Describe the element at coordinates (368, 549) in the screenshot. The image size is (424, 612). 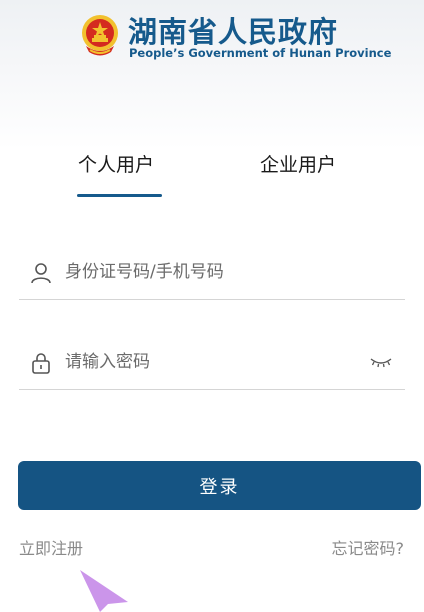
I see `forgot-password-link: 忘记密码?` at that location.